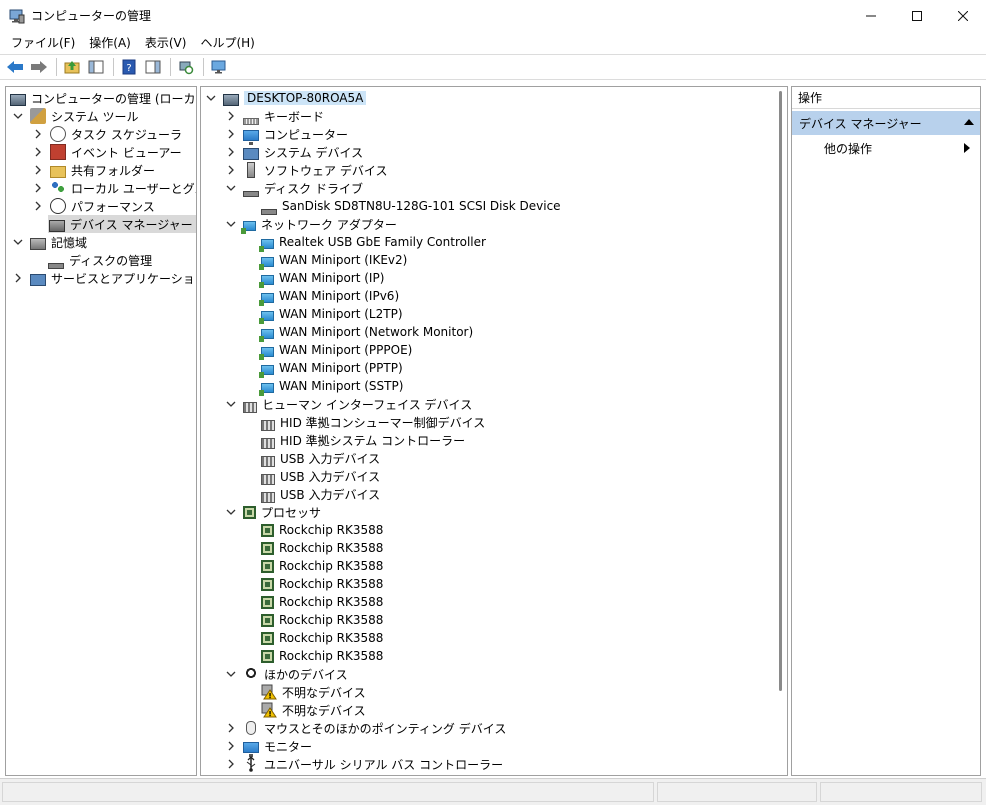 This screenshot has width=986, height=805. What do you see at coordinates (122, 224) in the screenshot?
I see `tree-item-device-manager: デバイス マネージャー` at bounding box center [122, 224].